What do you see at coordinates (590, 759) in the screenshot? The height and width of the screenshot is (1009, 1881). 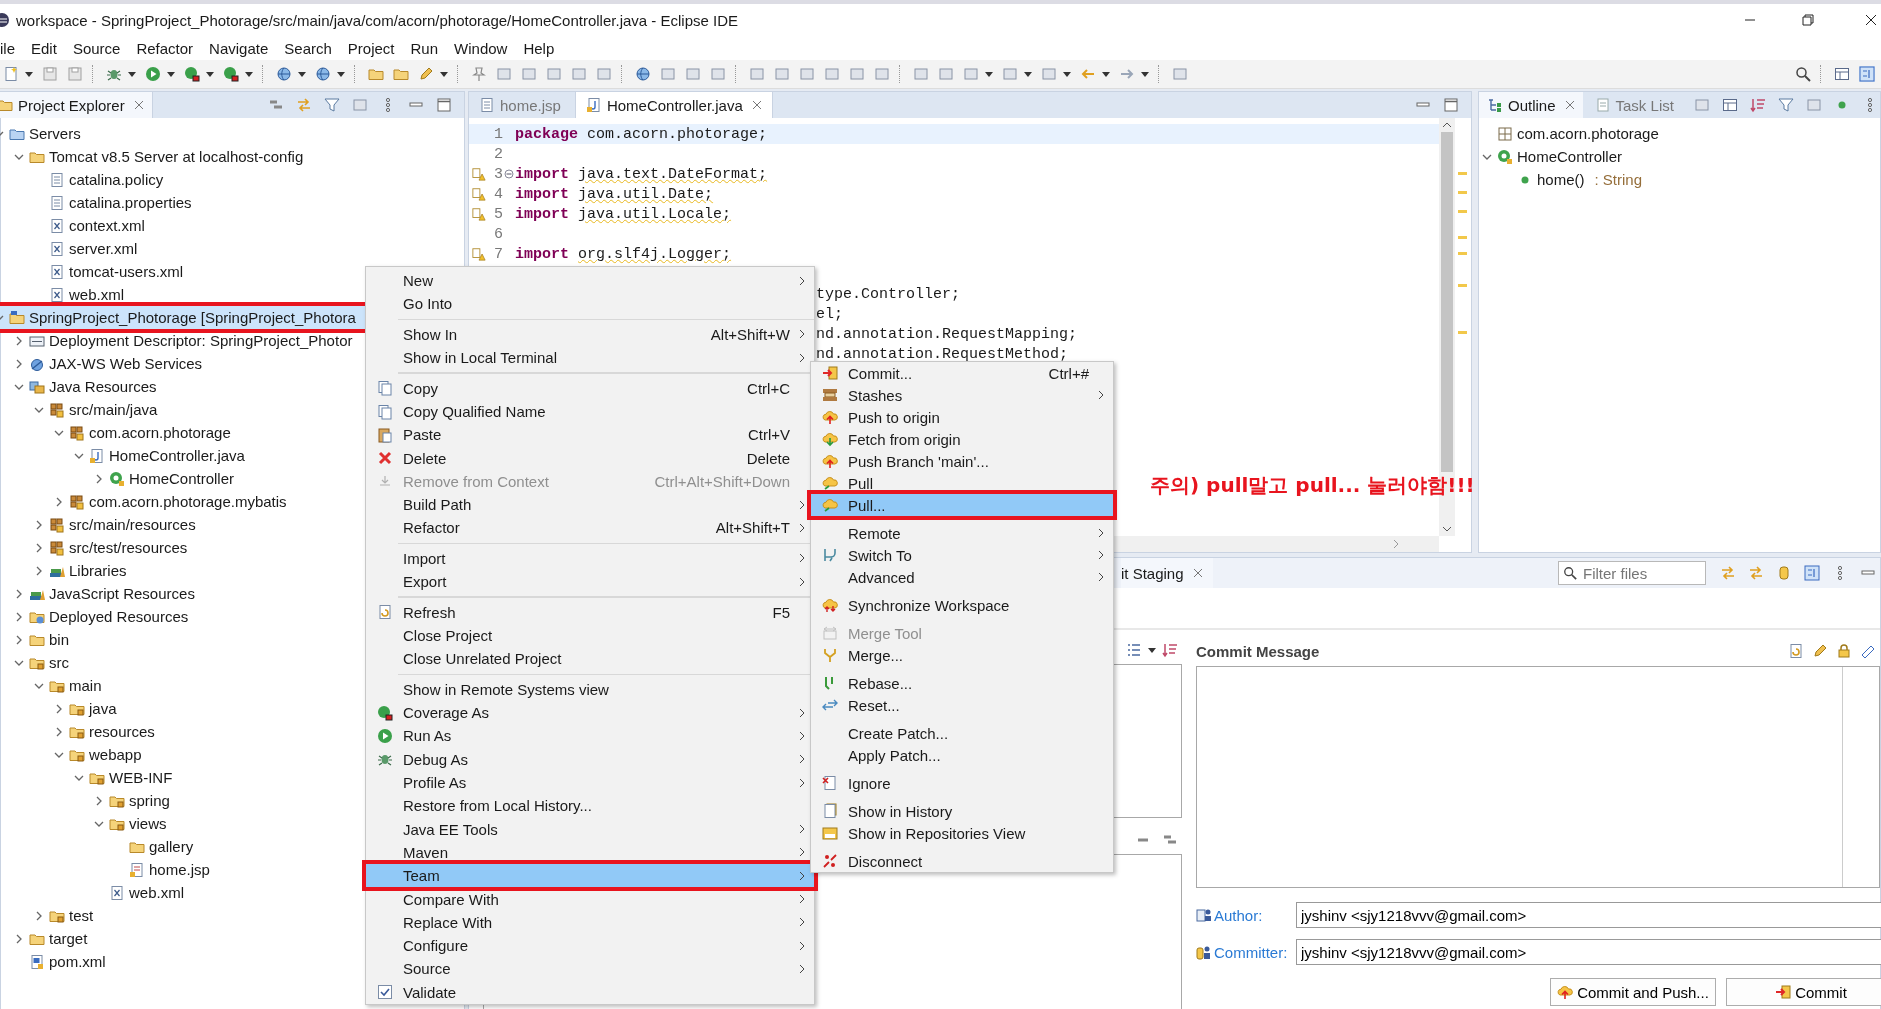 I see `menu-item: Debug As` at bounding box center [590, 759].